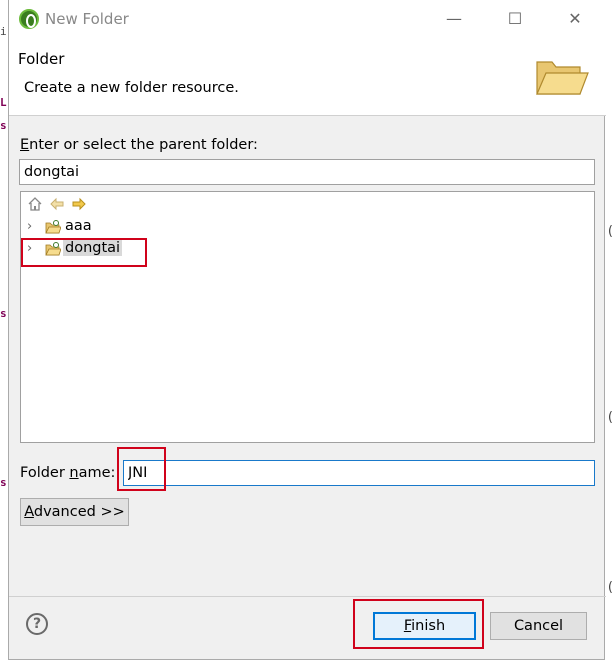 The width and height of the screenshot is (613, 668). Describe the element at coordinates (3, 102) in the screenshot. I see `bg-glyph: L` at that location.